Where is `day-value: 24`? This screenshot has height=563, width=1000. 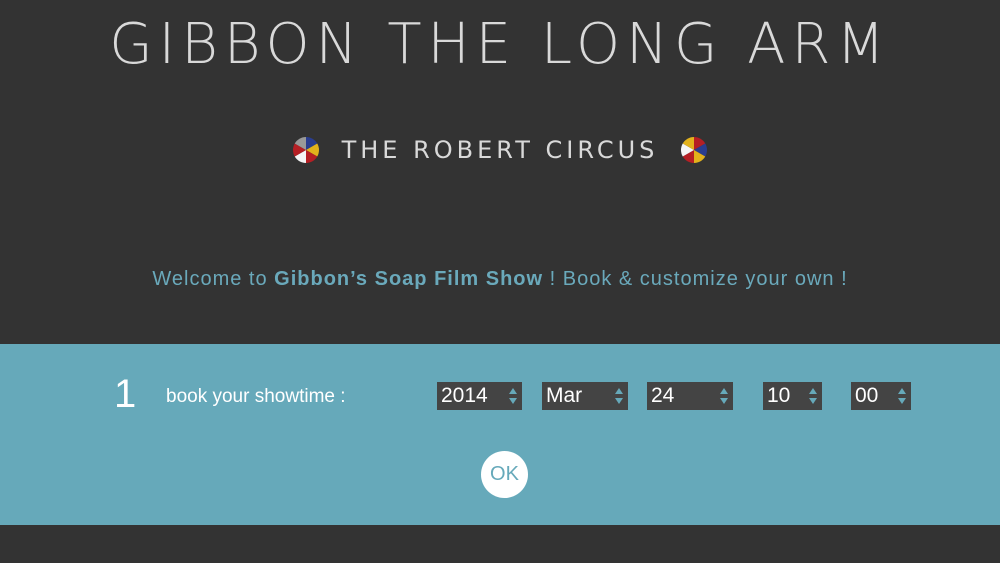
day-value: 24 is located at coordinates (663, 395).